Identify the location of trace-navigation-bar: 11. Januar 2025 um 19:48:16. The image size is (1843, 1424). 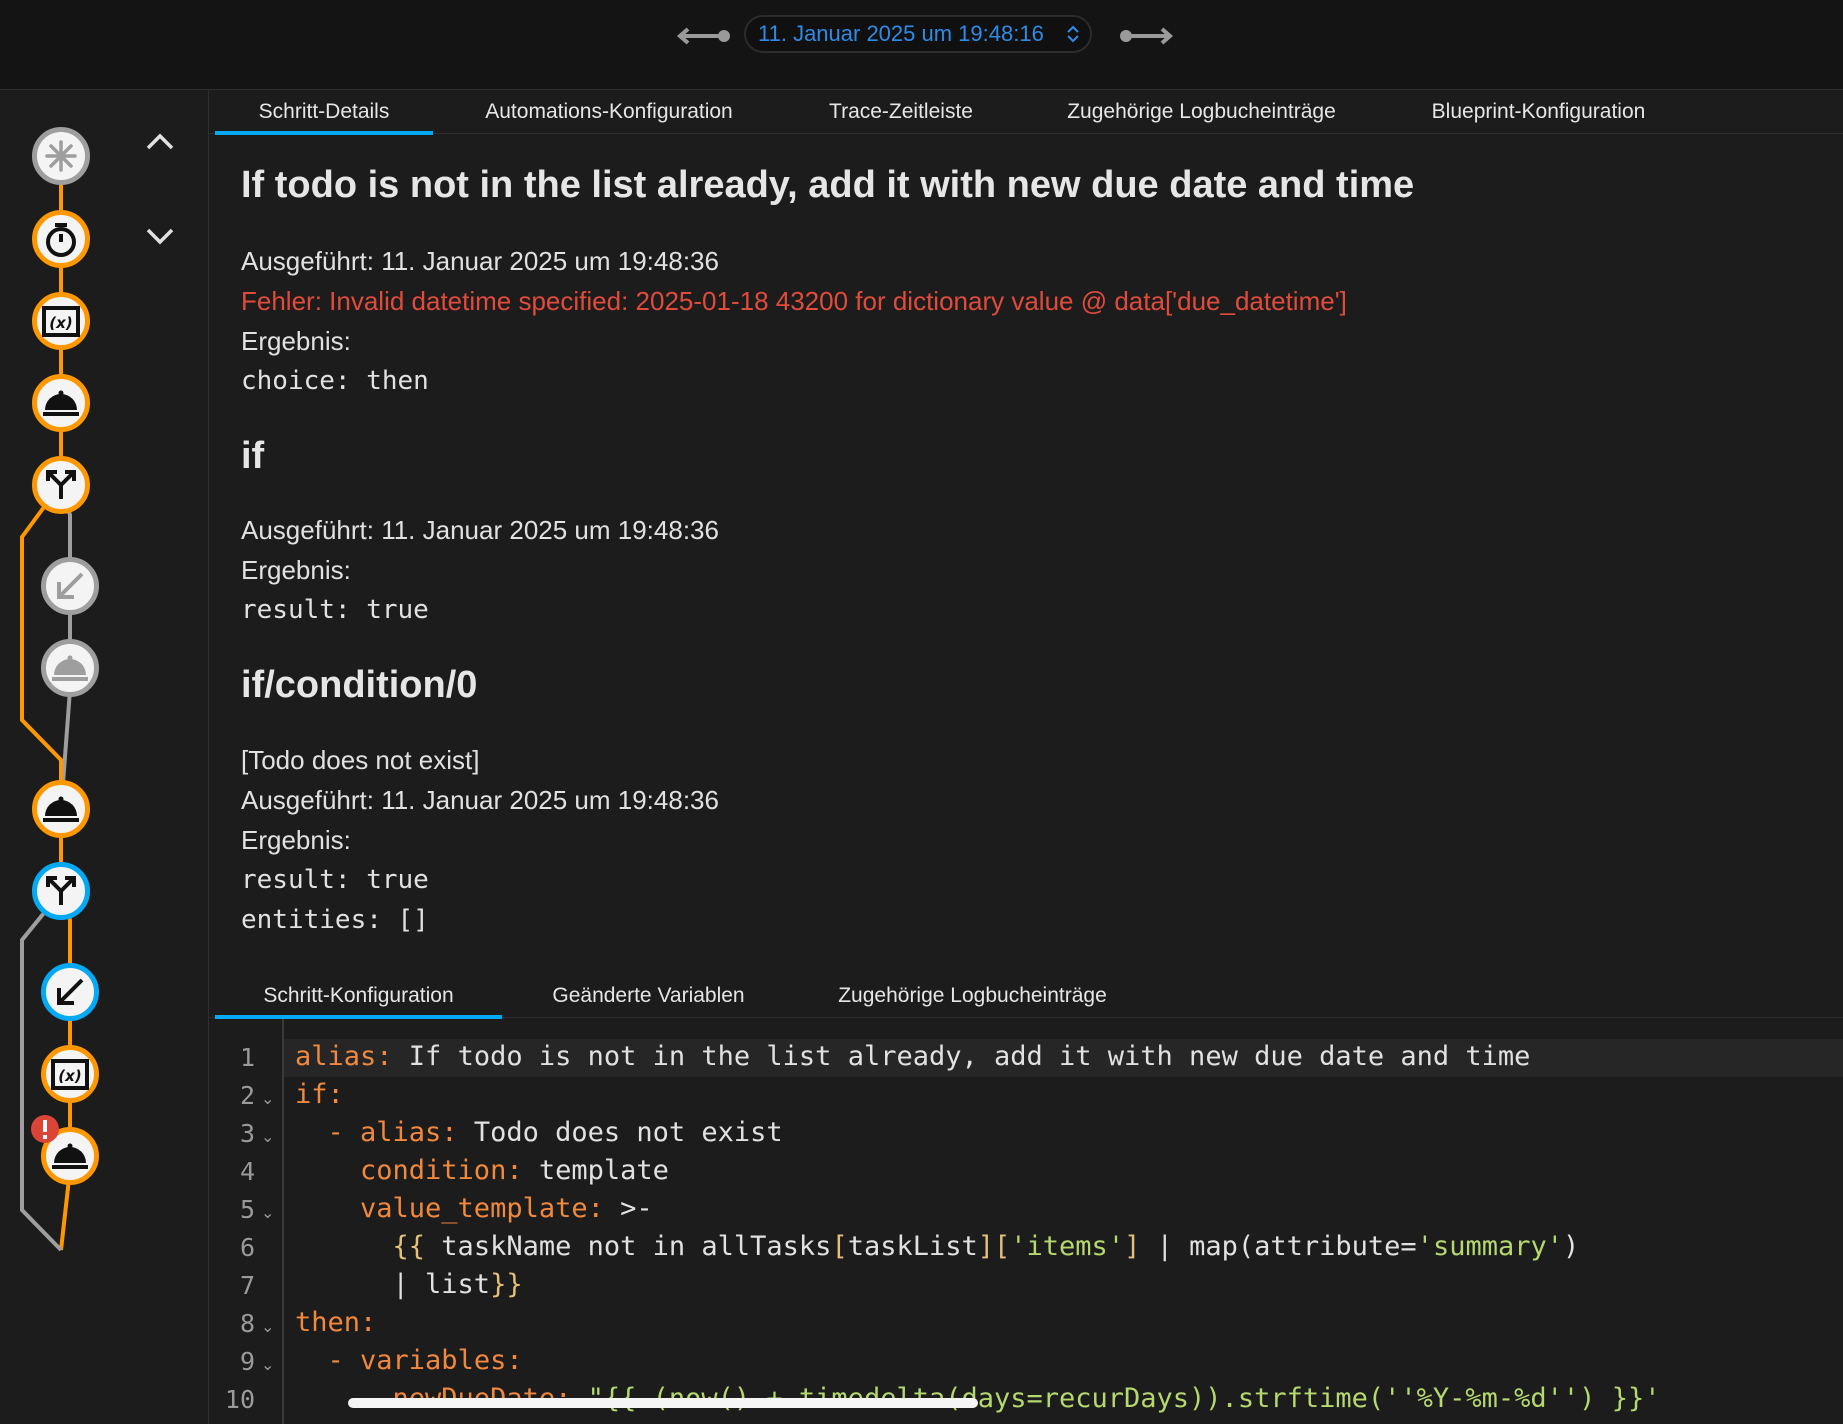
(921, 45).